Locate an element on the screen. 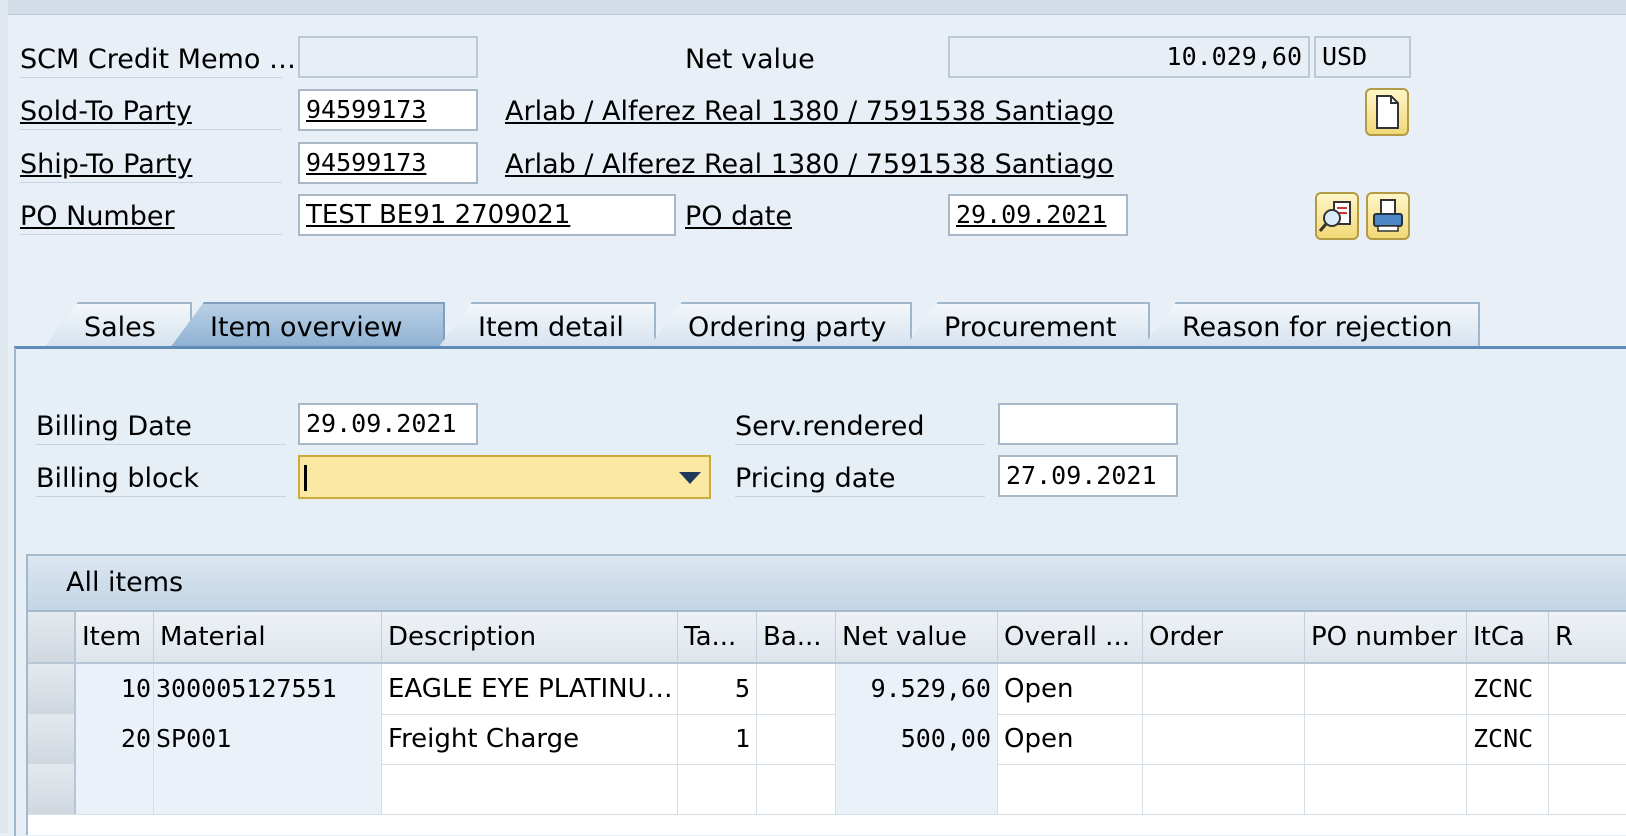 The image size is (1626, 836). chevron-down-icon is located at coordinates (690, 478).